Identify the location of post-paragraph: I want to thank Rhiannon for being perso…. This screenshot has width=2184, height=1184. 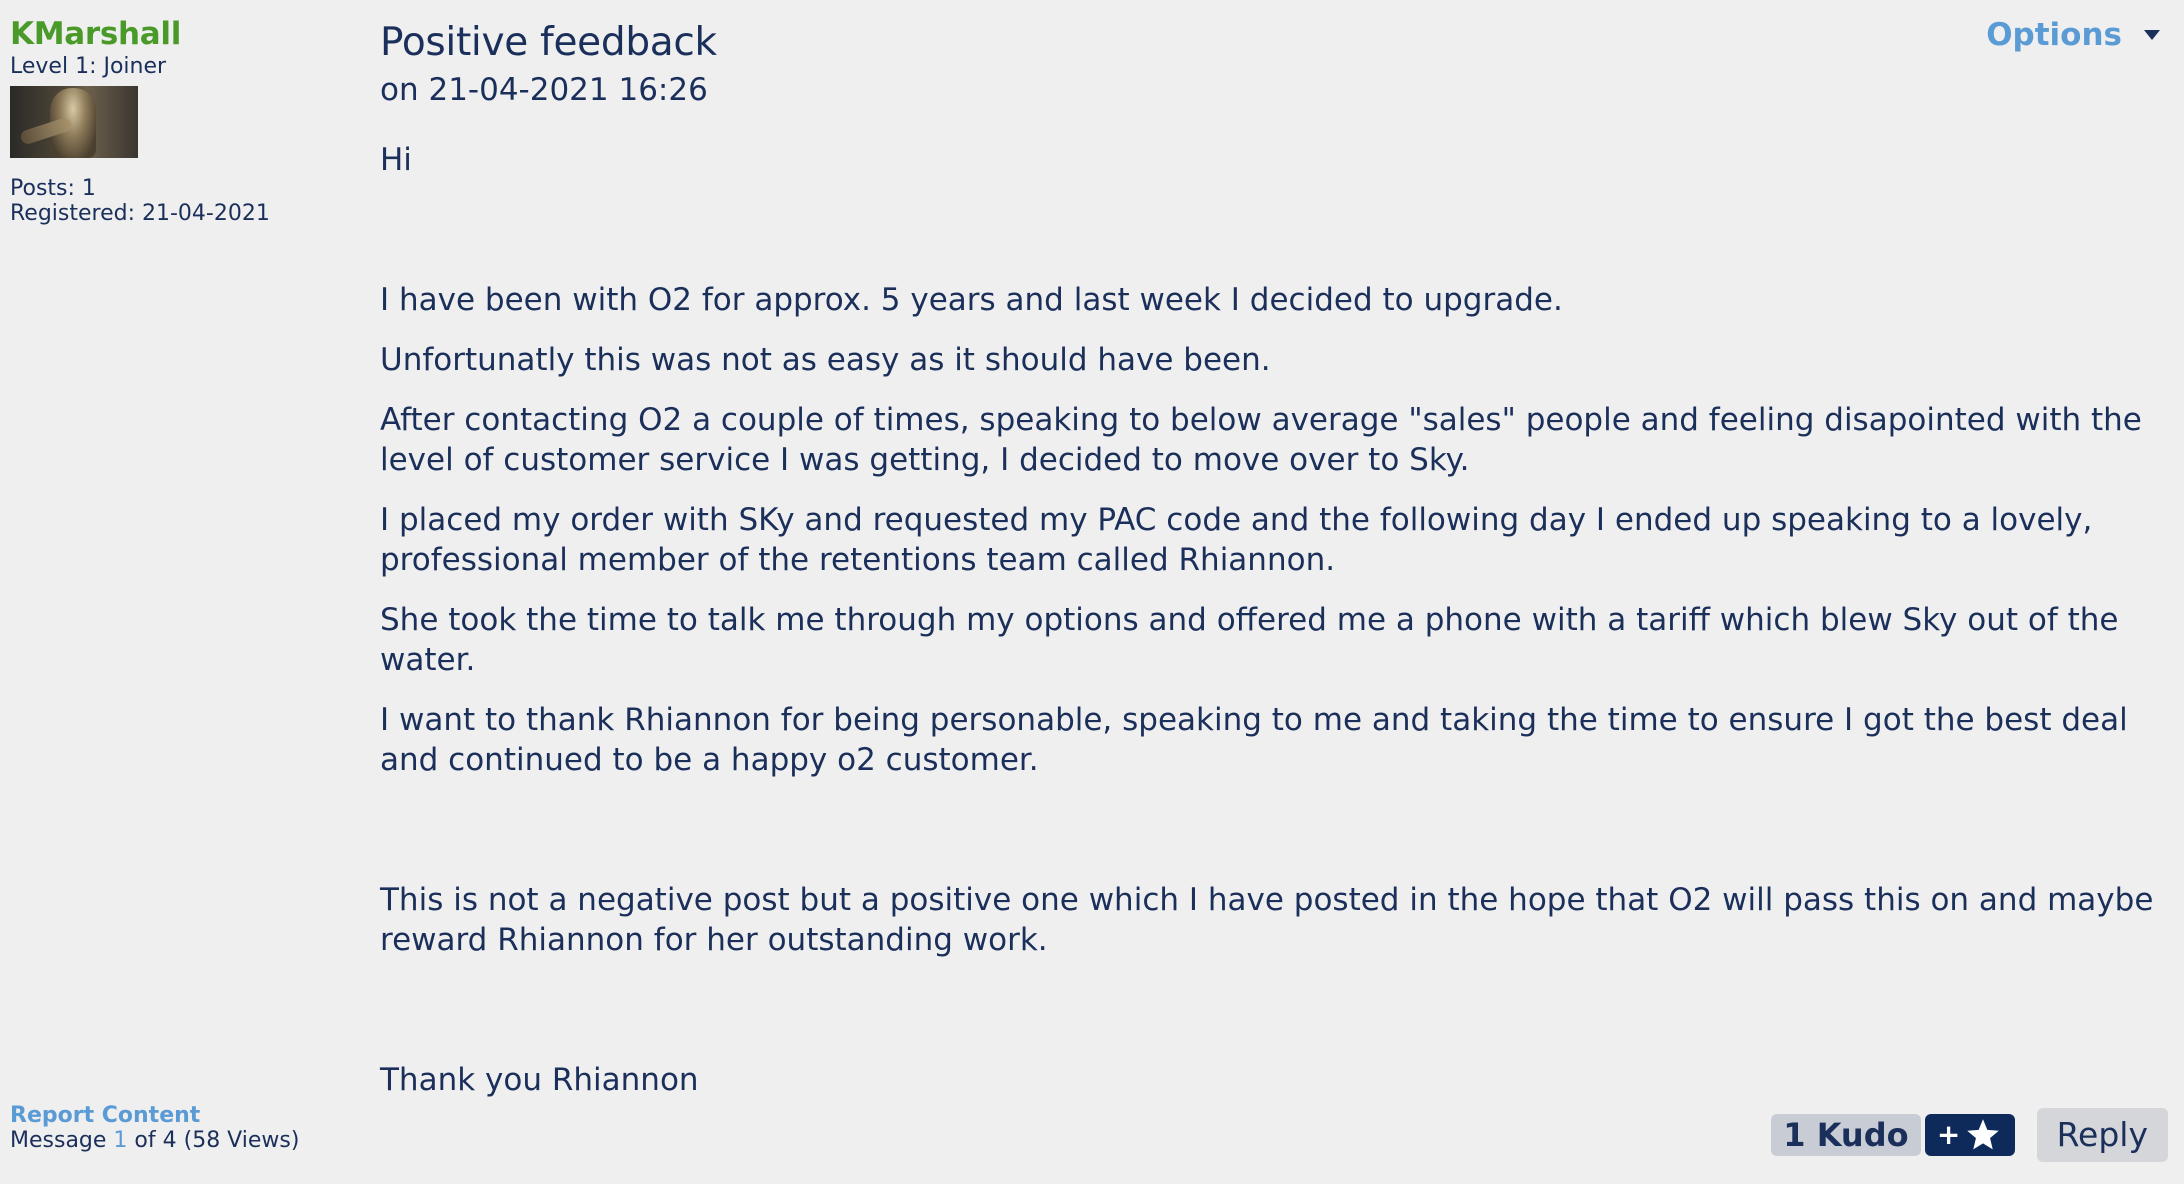
(1254, 740).